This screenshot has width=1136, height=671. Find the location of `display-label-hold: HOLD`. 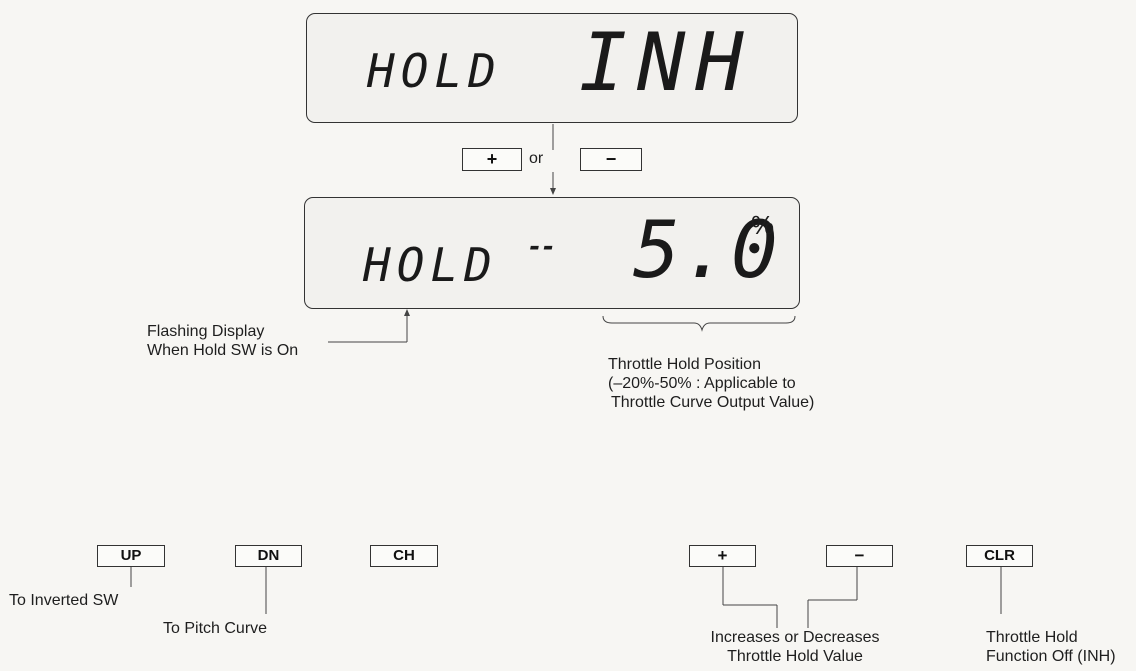

display-label-hold: HOLD is located at coordinates (430, 265).